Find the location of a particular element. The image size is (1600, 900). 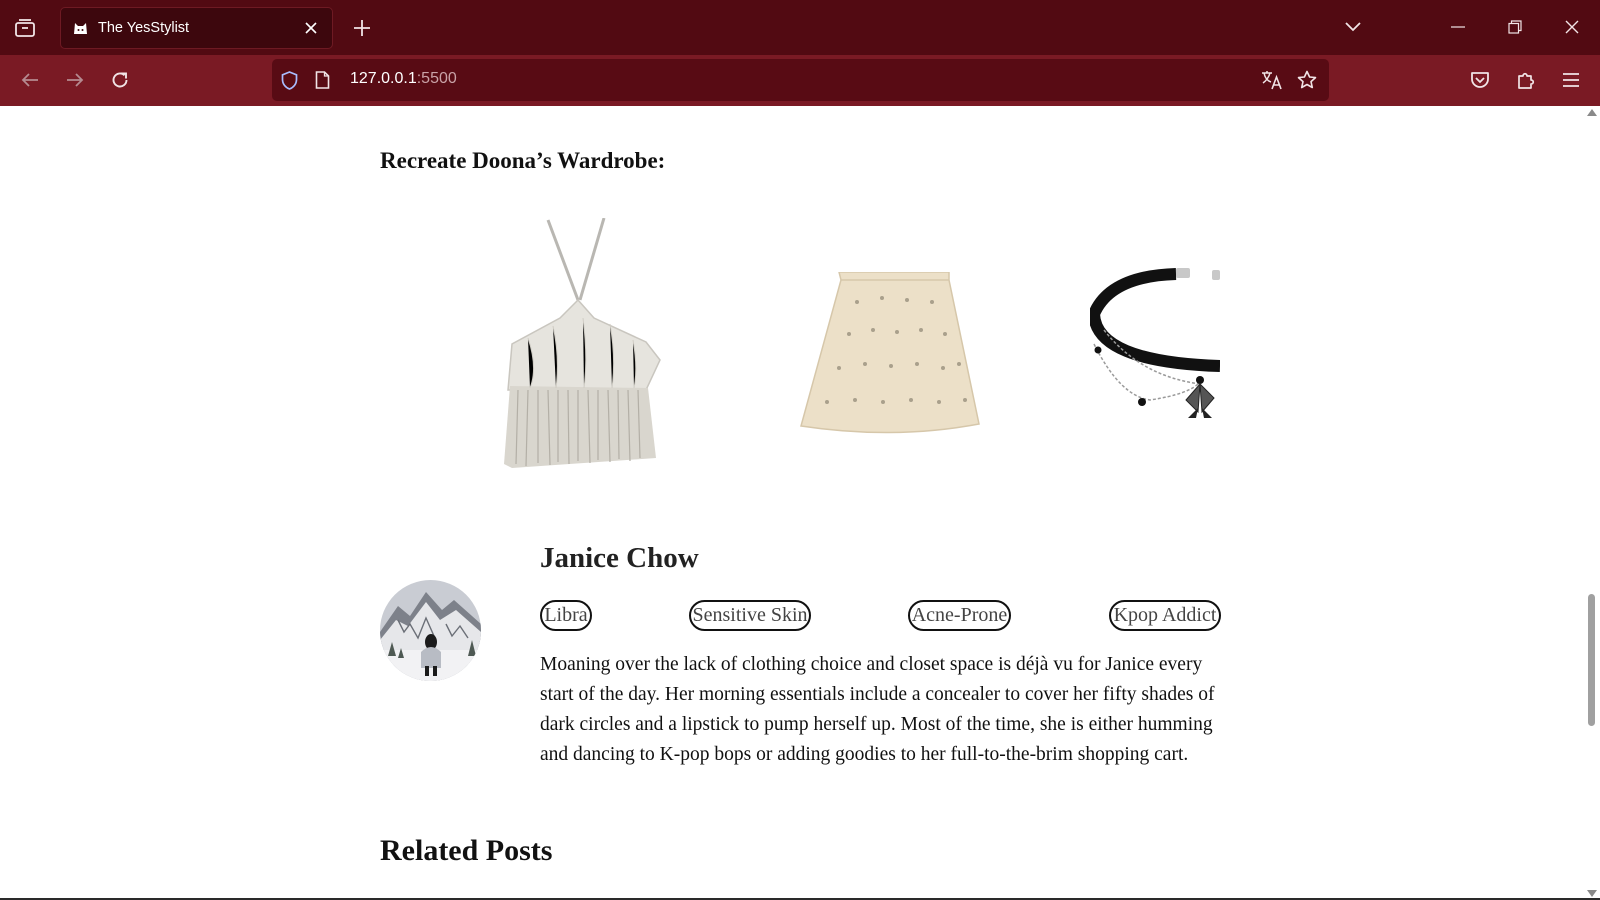

tag-libra: Libra is located at coordinates (566, 615).